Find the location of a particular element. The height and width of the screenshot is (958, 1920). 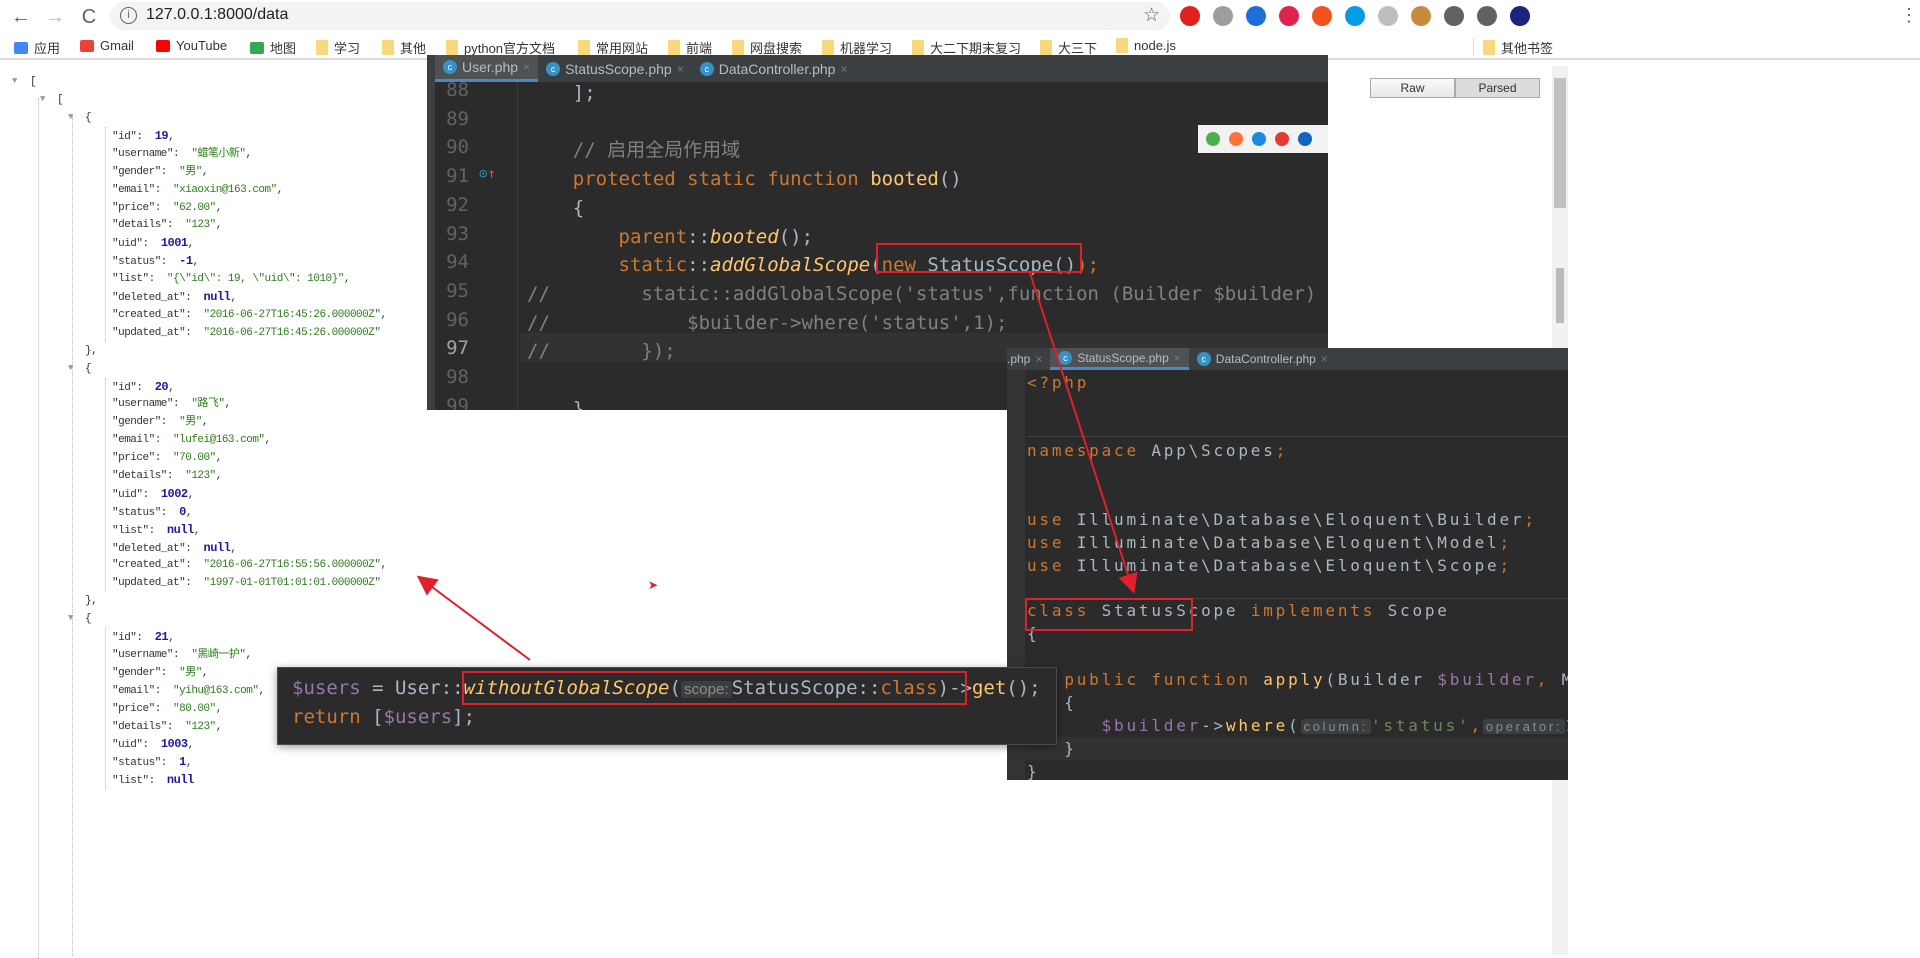

arrow-to-updated-at is located at coordinates (473, 618).